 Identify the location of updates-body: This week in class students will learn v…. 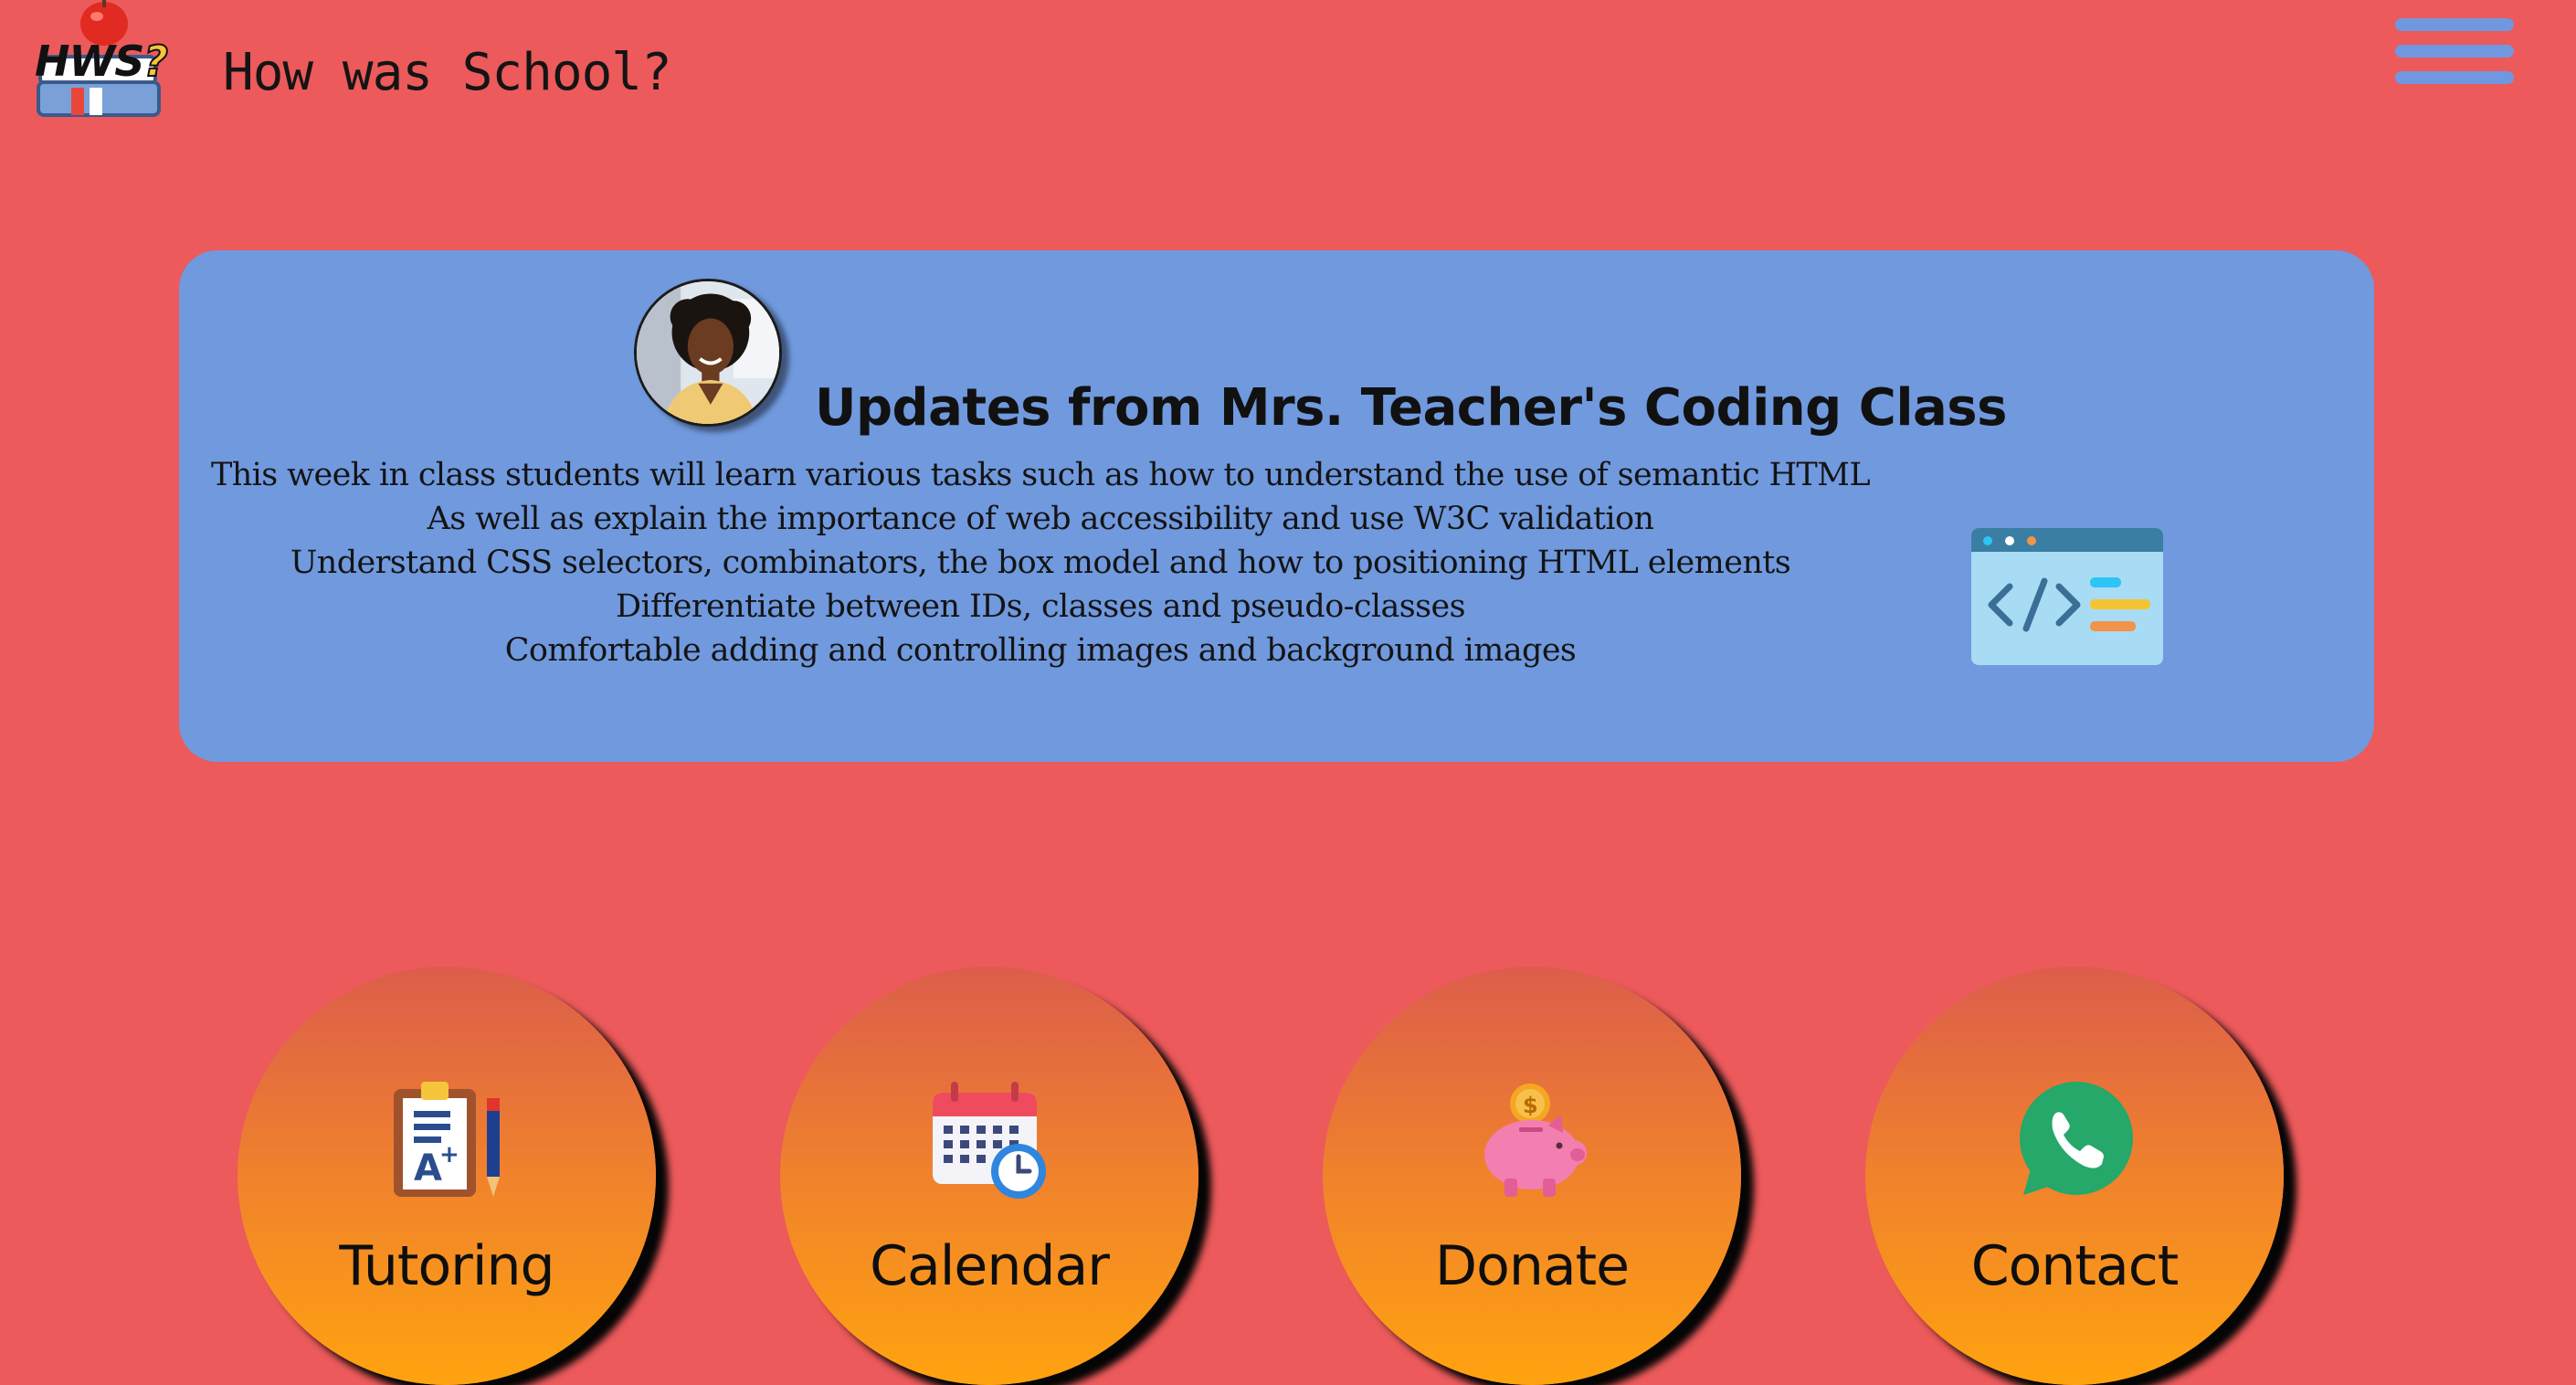
(1040, 562).